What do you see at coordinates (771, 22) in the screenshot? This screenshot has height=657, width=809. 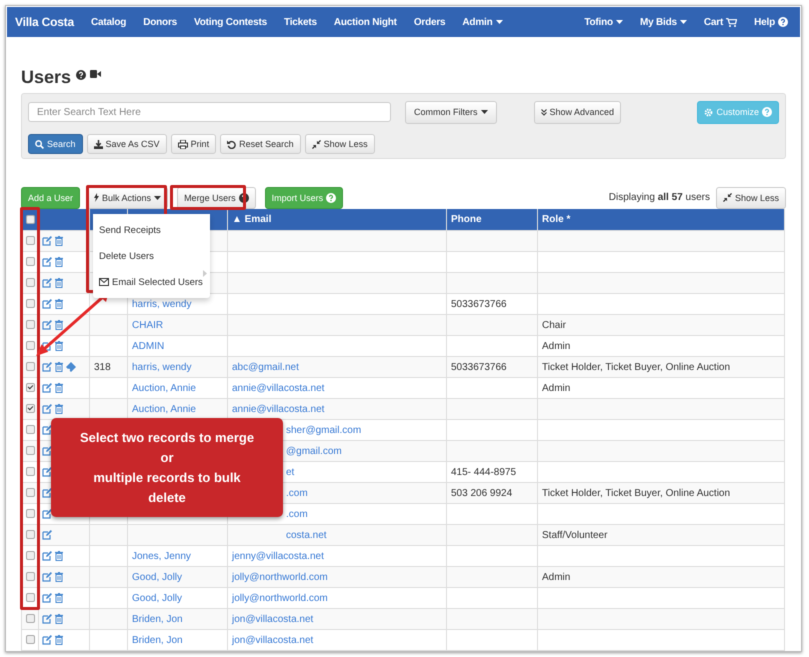 I see `nav-link: Help` at bounding box center [771, 22].